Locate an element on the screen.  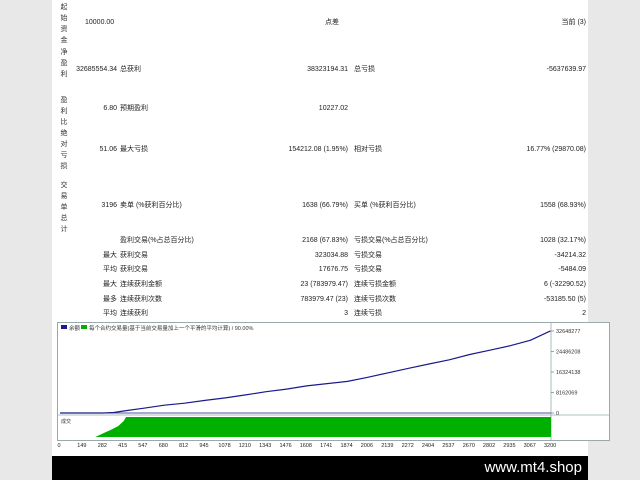
detail-label-loss: 连续亏损金额 is located at coordinates (375, 284).